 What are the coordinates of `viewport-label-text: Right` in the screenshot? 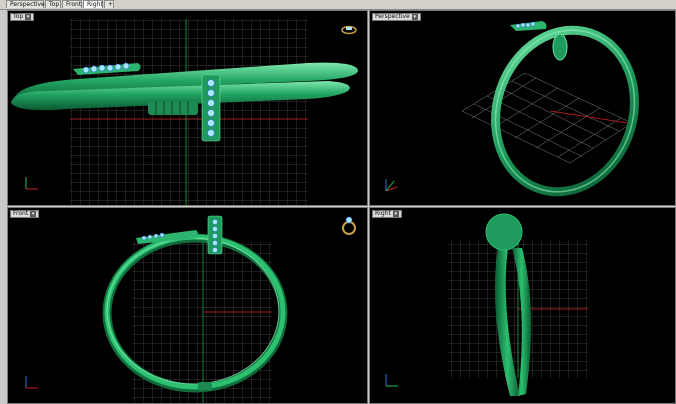 It's located at (383, 213).